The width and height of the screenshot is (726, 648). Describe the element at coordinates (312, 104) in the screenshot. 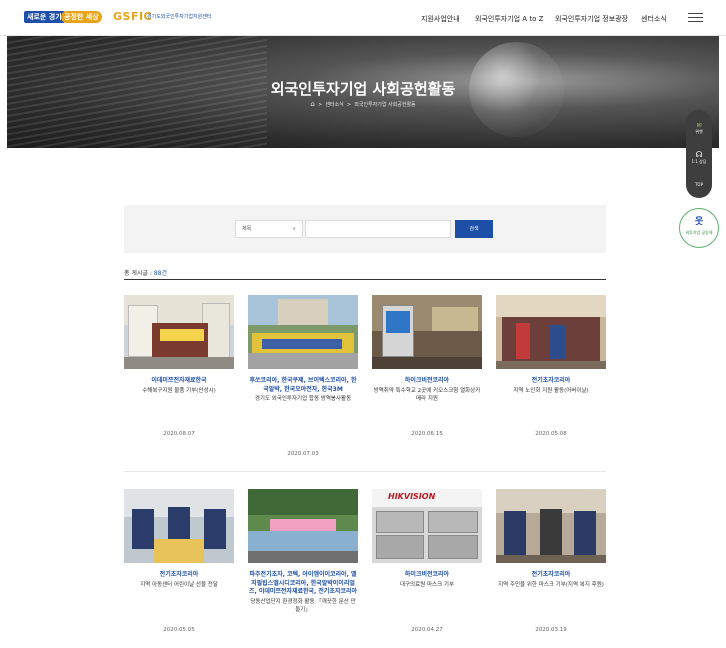

I see `home-icon: ⌂` at that location.